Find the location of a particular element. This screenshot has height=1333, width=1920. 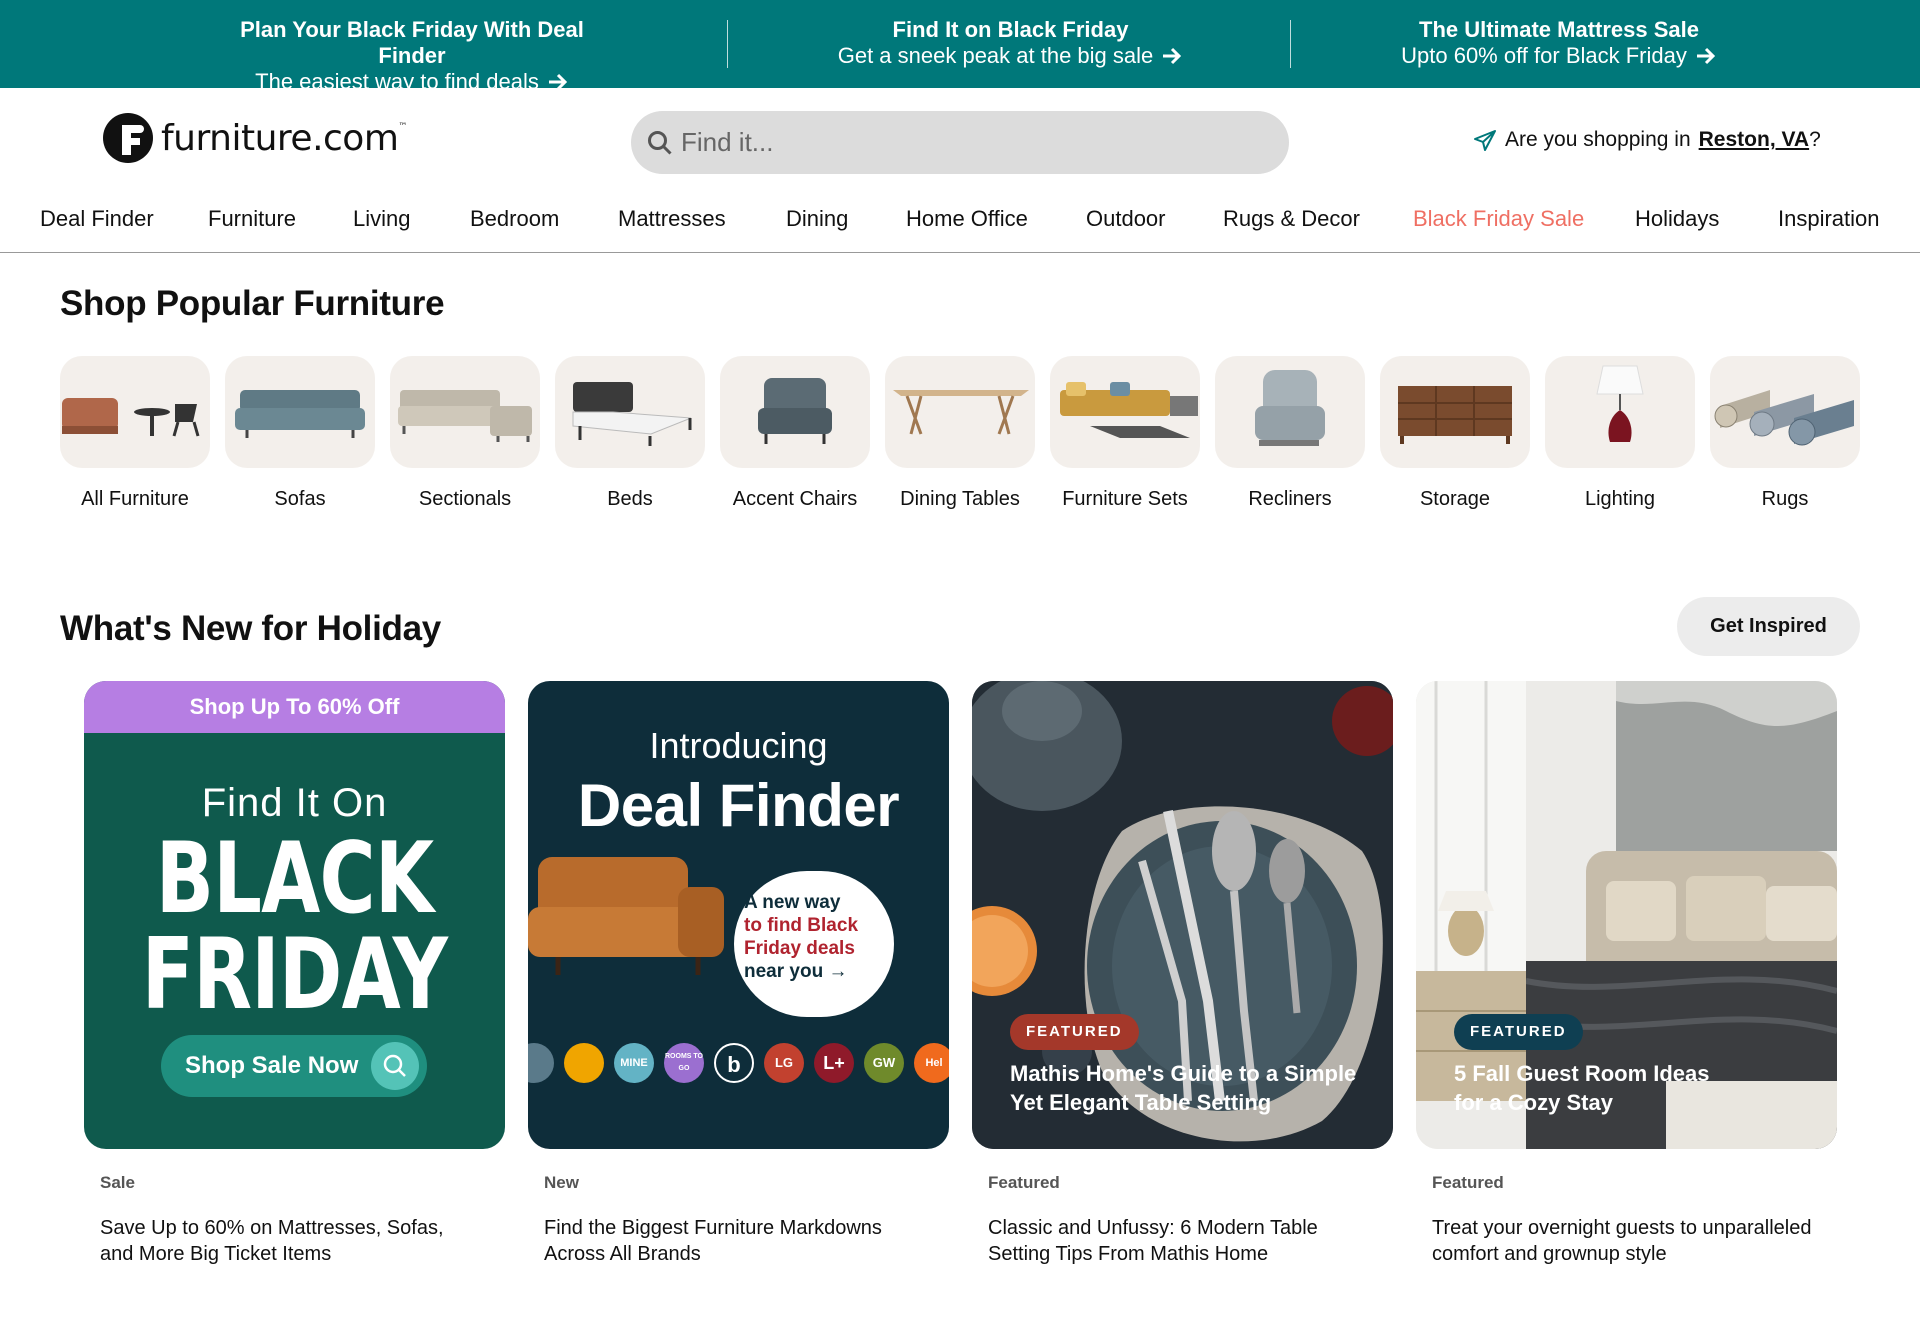

search-input is located at coordinates (961, 142).